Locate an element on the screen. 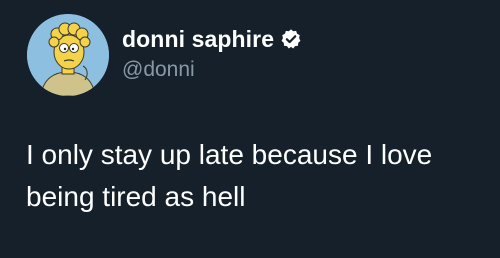 The image size is (500, 258). cartoon-character-avatar-icon is located at coordinates (68, 55).